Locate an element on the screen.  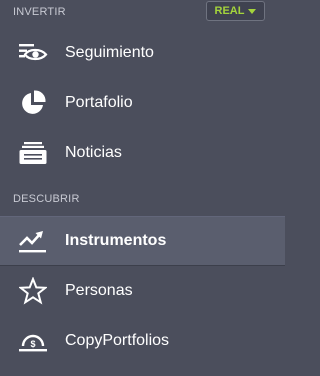
nav-item-noticias: Noticias is located at coordinates (142, 153).